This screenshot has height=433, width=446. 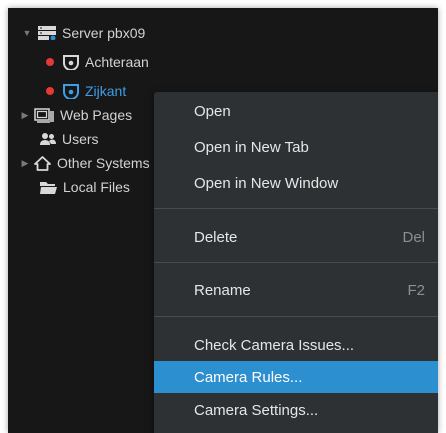 I want to click on menu-item-shortcut: Del, so click(x=413, y=237).